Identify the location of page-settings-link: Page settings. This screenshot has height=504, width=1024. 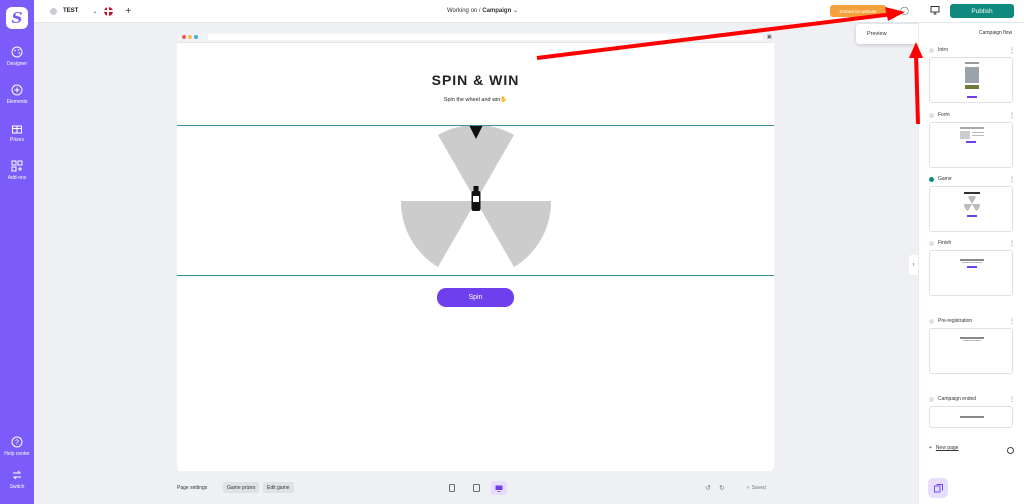
(192, 488).